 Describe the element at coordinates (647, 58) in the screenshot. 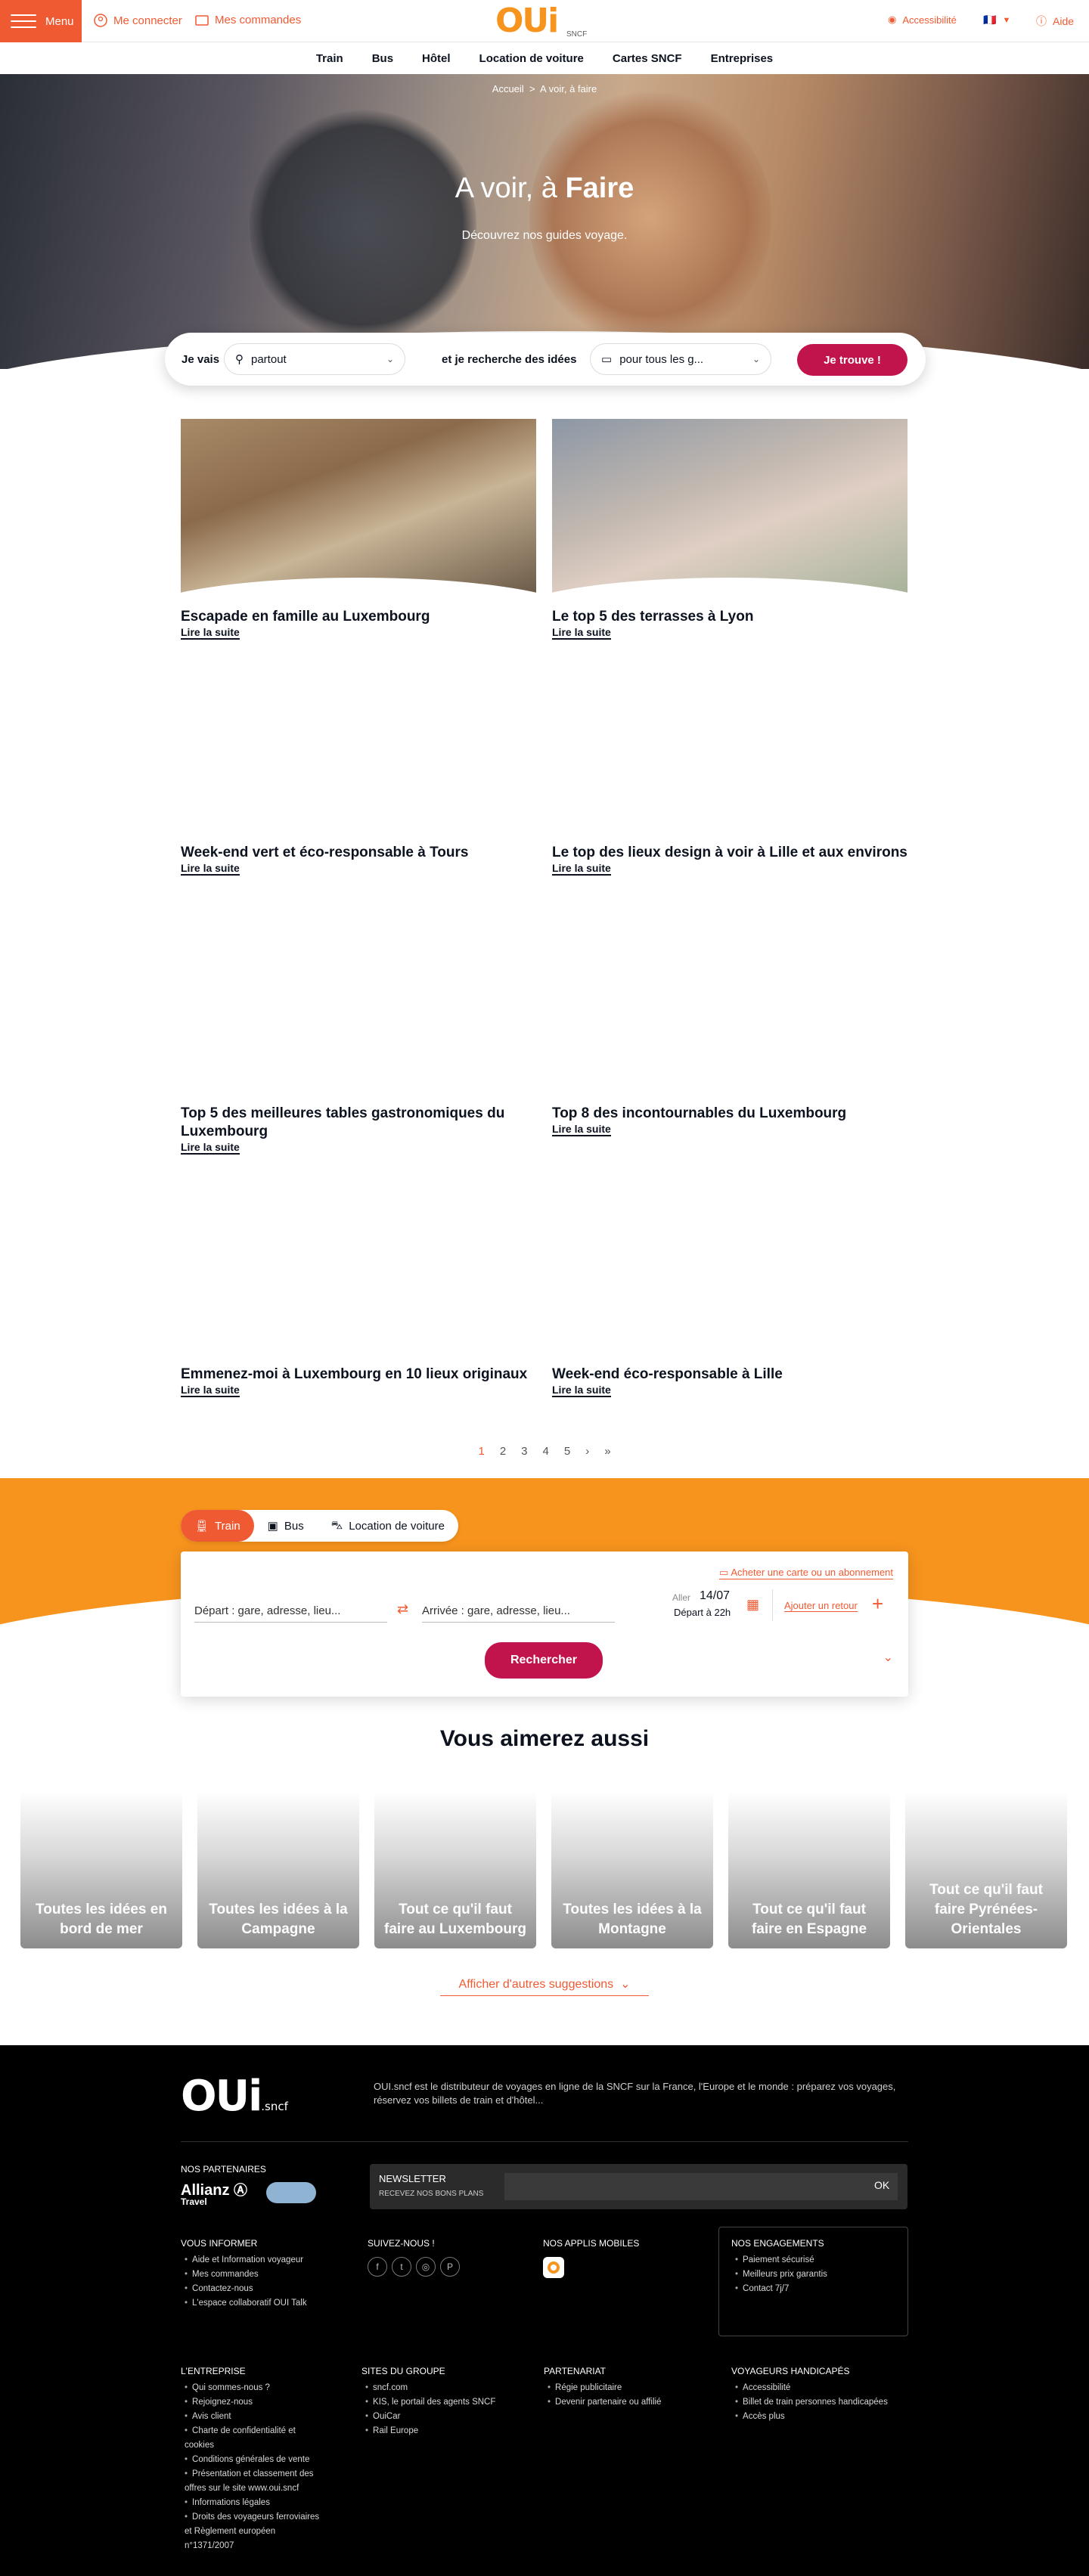

I see `nav-sncf-cards: Cartes SNCF` at that location.